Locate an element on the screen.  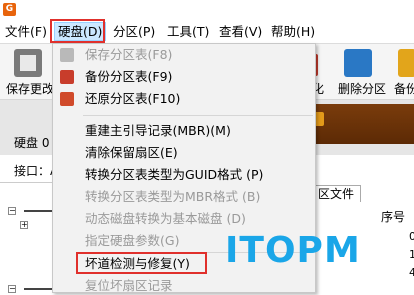
menu-tools: 工具(T) is located at coordinates (188, 31).